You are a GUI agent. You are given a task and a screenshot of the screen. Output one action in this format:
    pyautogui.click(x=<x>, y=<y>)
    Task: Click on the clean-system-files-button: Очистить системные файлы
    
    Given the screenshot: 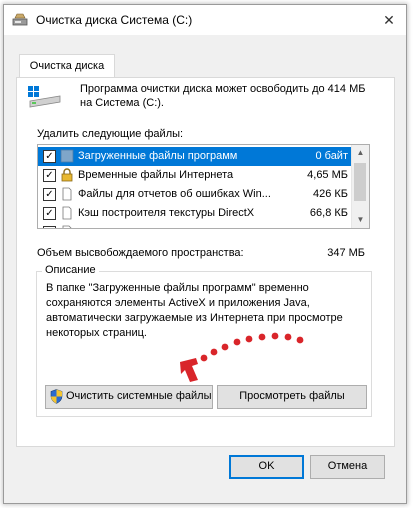 What is the action you would take?
    pyautogui.click(x=129, y=397)
    